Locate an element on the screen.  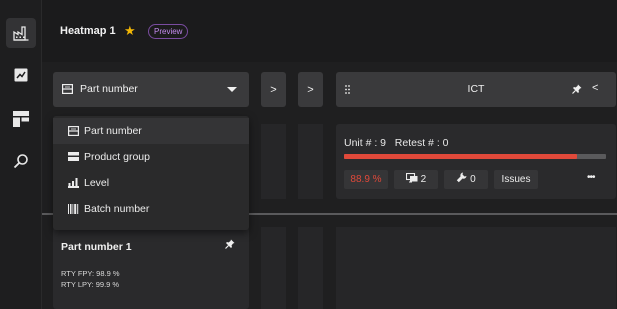
preview-badge: Preview is located at coordinates (168, 31).